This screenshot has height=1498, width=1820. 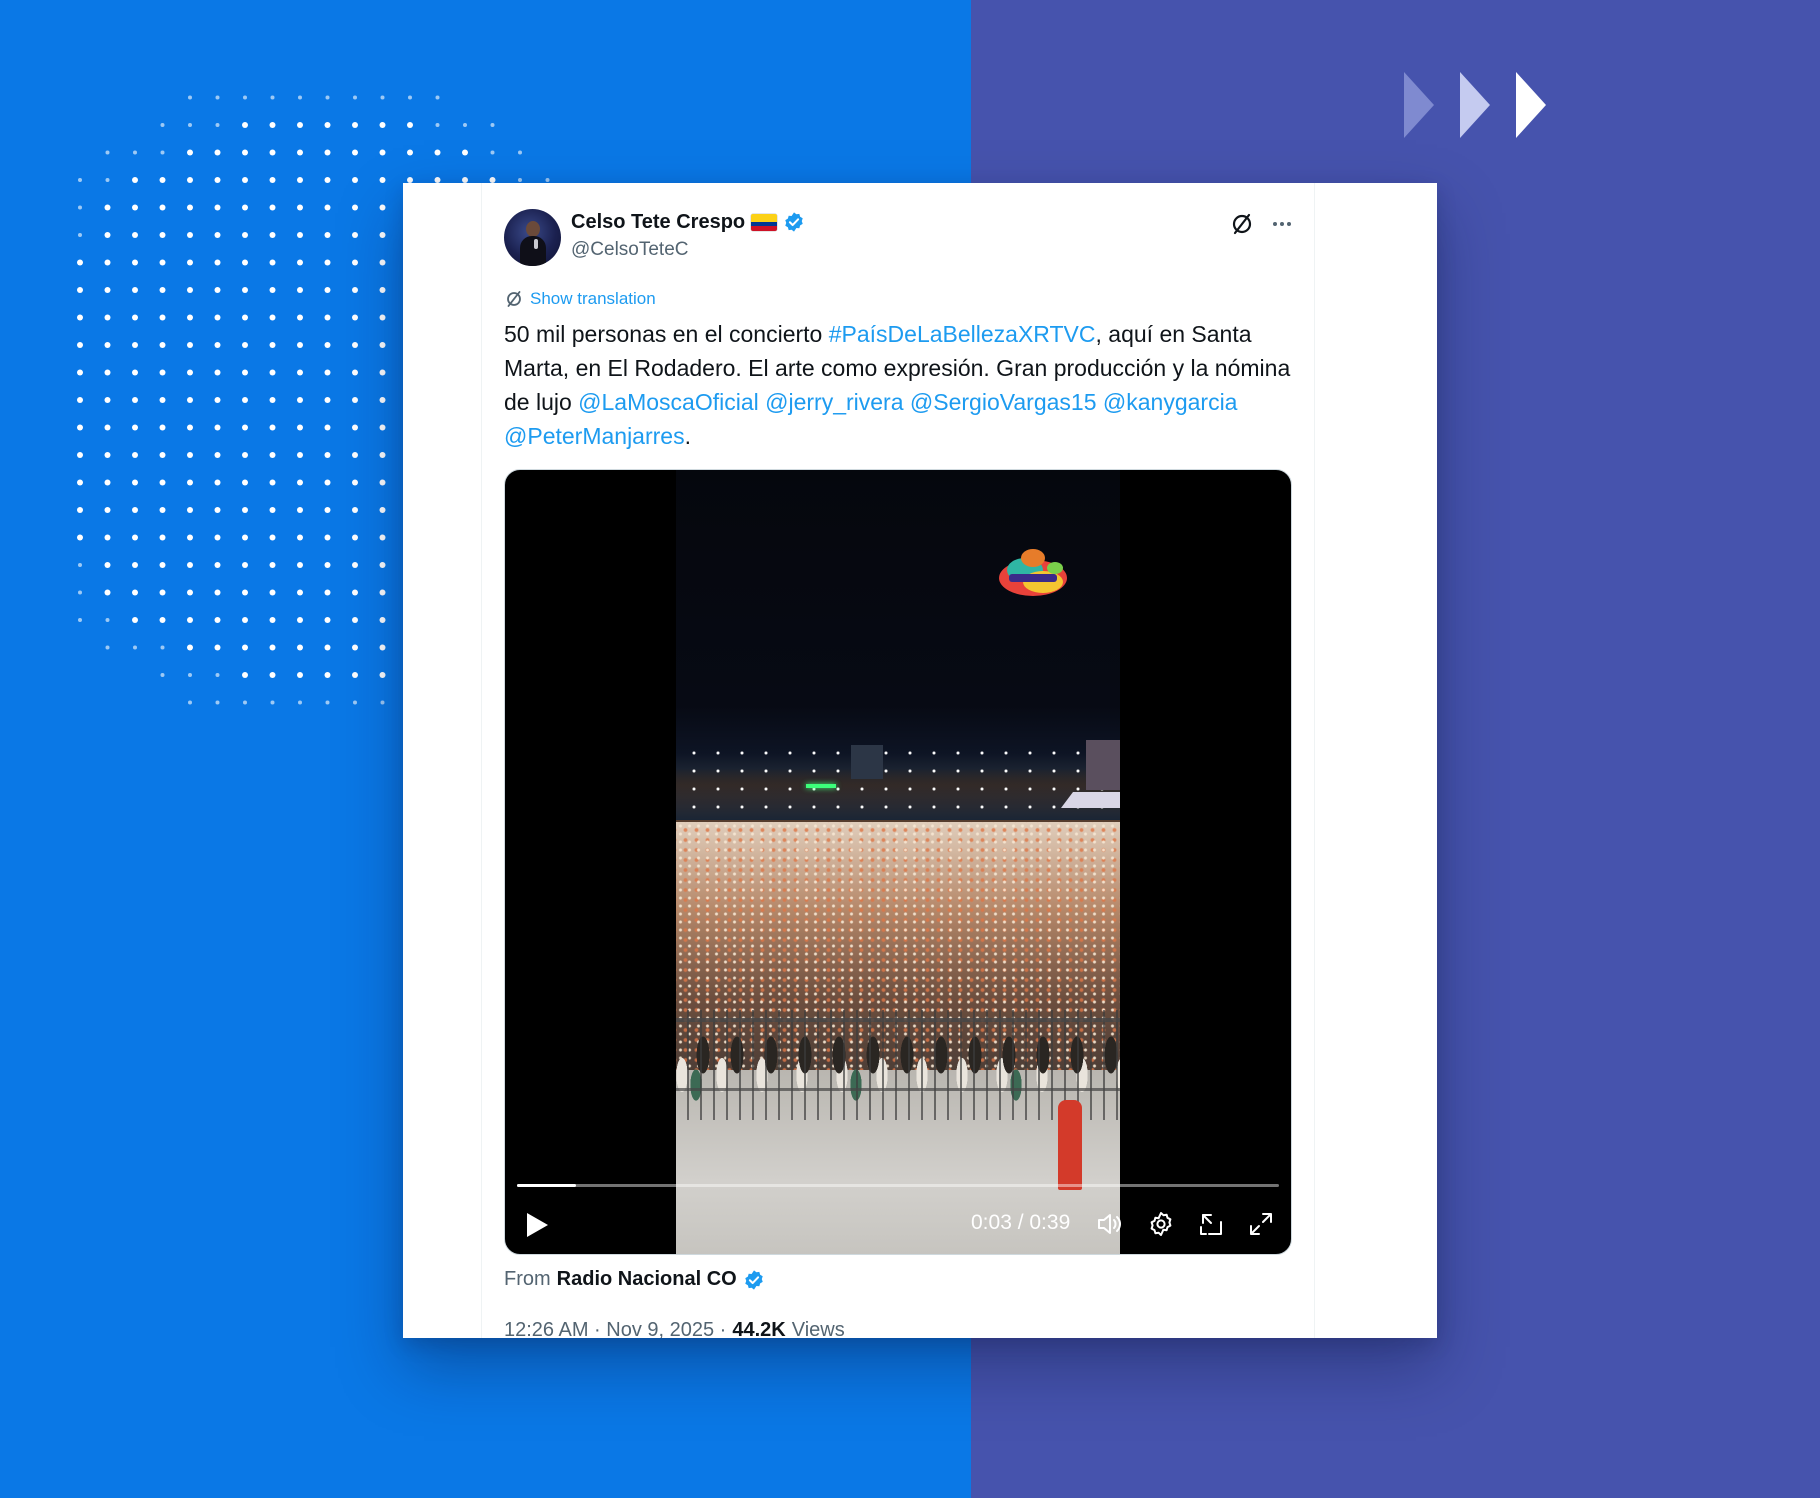 What do you see at coordinates (1282, 224) in the screenshot?
I see `more-icon` at bounding box center [1282, 224].